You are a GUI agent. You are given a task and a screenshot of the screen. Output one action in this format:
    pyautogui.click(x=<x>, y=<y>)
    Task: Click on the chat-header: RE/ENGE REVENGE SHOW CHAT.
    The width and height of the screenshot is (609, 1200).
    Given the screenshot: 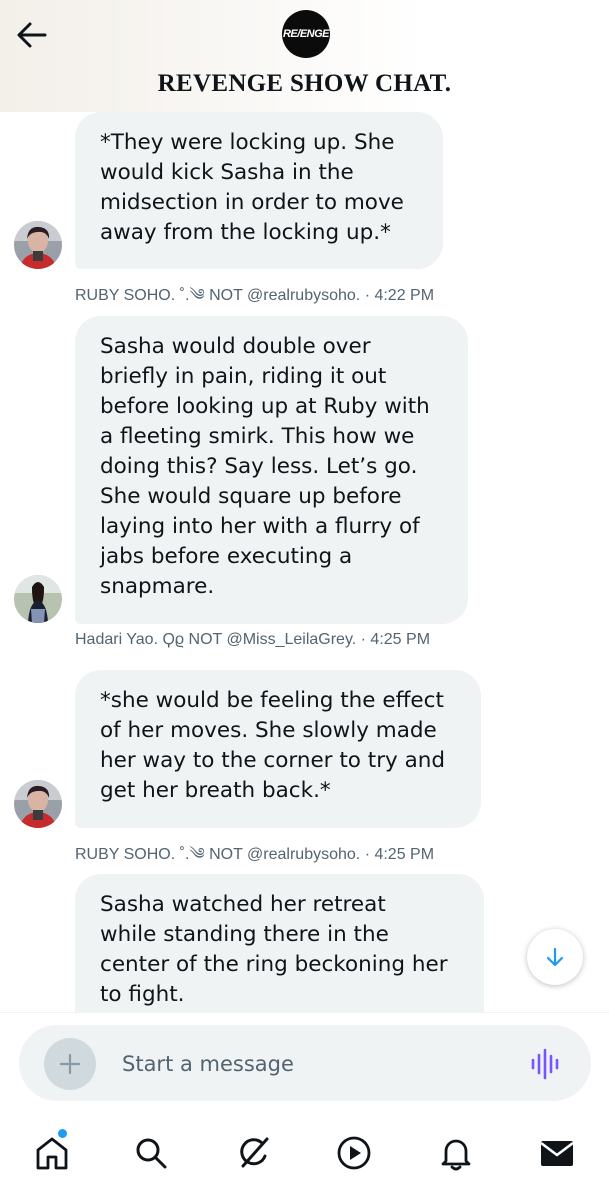 What is the action you would take?
    pyautogui.click(x=304, y=56)
    